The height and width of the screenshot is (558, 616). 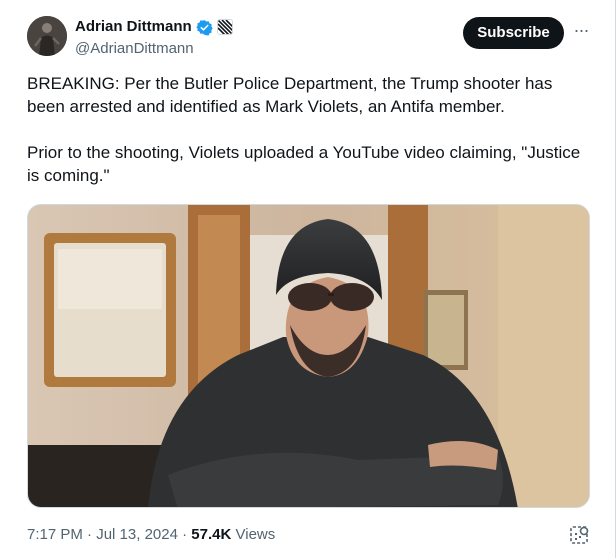 I want to click on tweet-meta: 7:17 PM · Jul 13, 2024 · 57.4K Views, so click(x=151, y=535).